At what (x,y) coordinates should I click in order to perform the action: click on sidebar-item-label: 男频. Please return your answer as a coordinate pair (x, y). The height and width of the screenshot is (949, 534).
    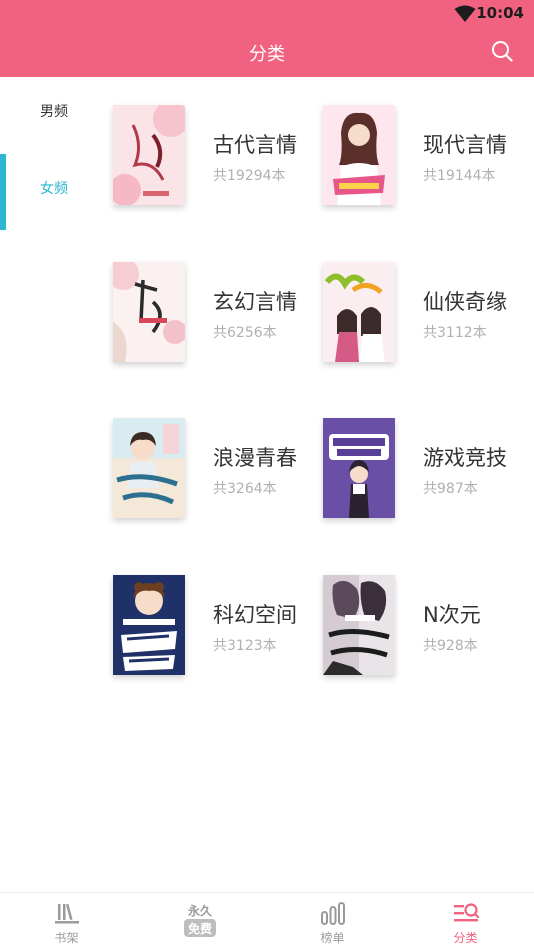
    Looking at the image, I should click on (54, 112).